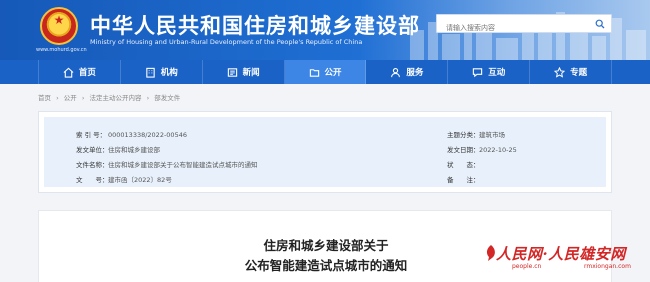 The height and width of the screenshot is (282, 650). I want to click on meta-label: 文 号：, so click(92, 180).